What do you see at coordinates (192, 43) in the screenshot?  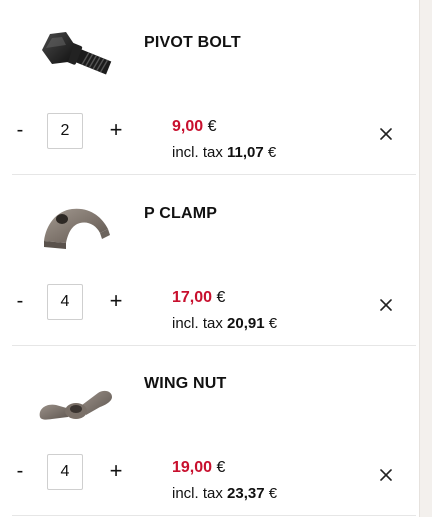 I see `product-name: PIVOT BOLT` at bounding box center [192, 43].